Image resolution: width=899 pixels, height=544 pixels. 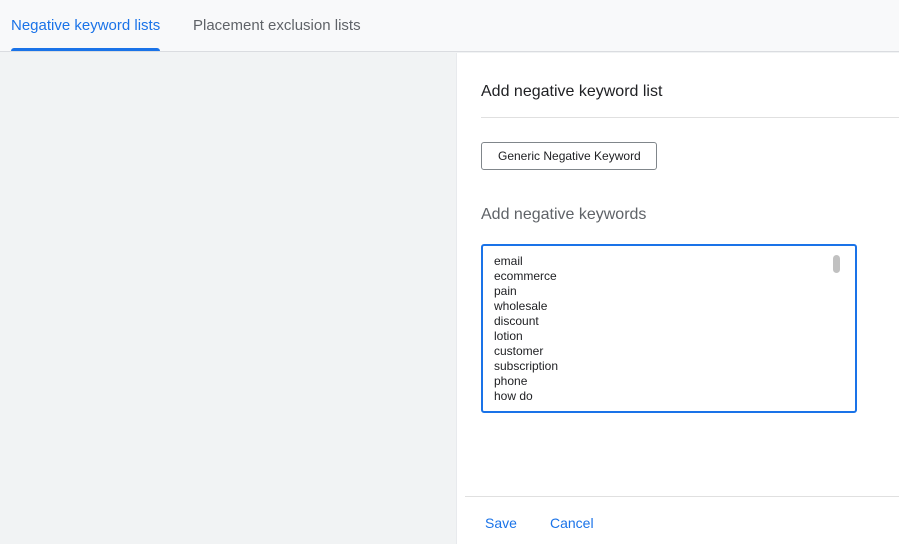 What do you see at coordinates (508, 336) in the screenshot?
I see `keyword-item: lotion` at bounding box center [508, 336].